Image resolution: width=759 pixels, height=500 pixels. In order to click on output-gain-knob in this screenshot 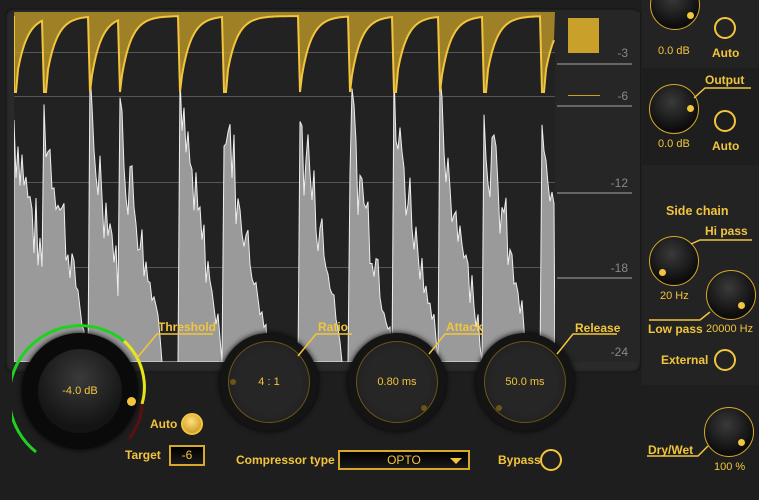, I will do `click(674, 109)`.